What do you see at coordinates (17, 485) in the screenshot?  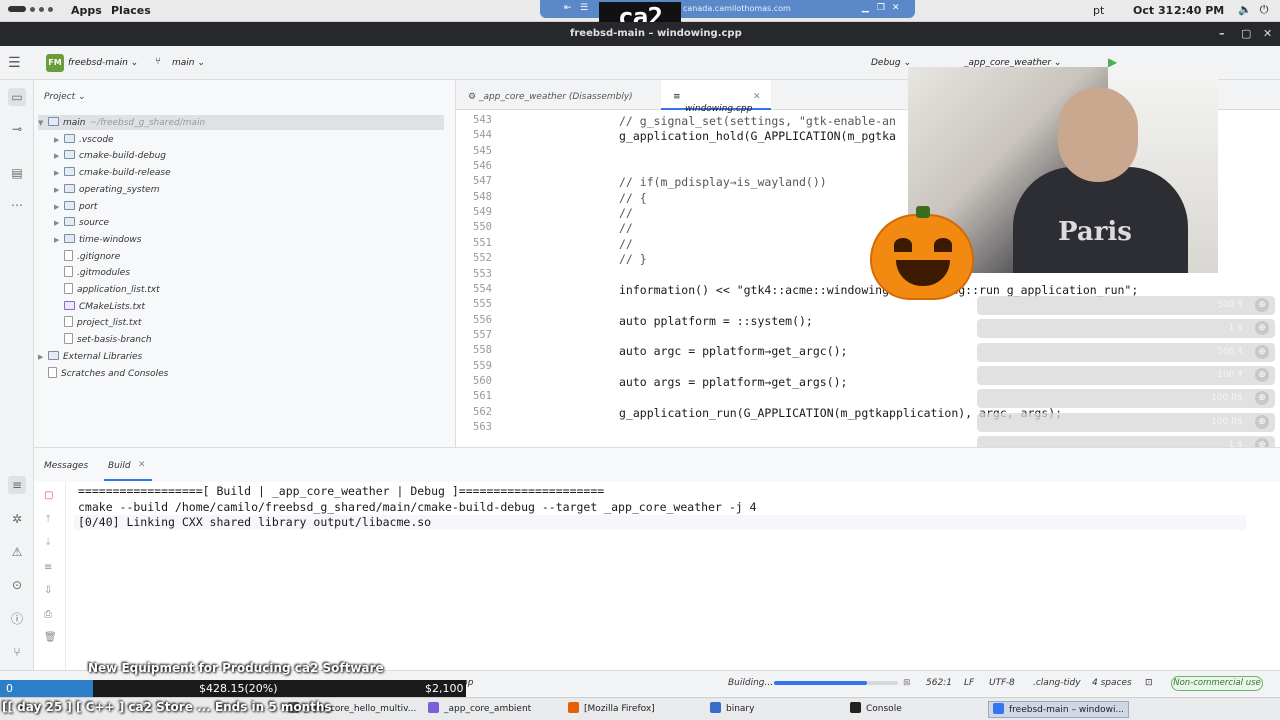 I see `messages-tool-icon: ≡` at bounding box center [17, 485].